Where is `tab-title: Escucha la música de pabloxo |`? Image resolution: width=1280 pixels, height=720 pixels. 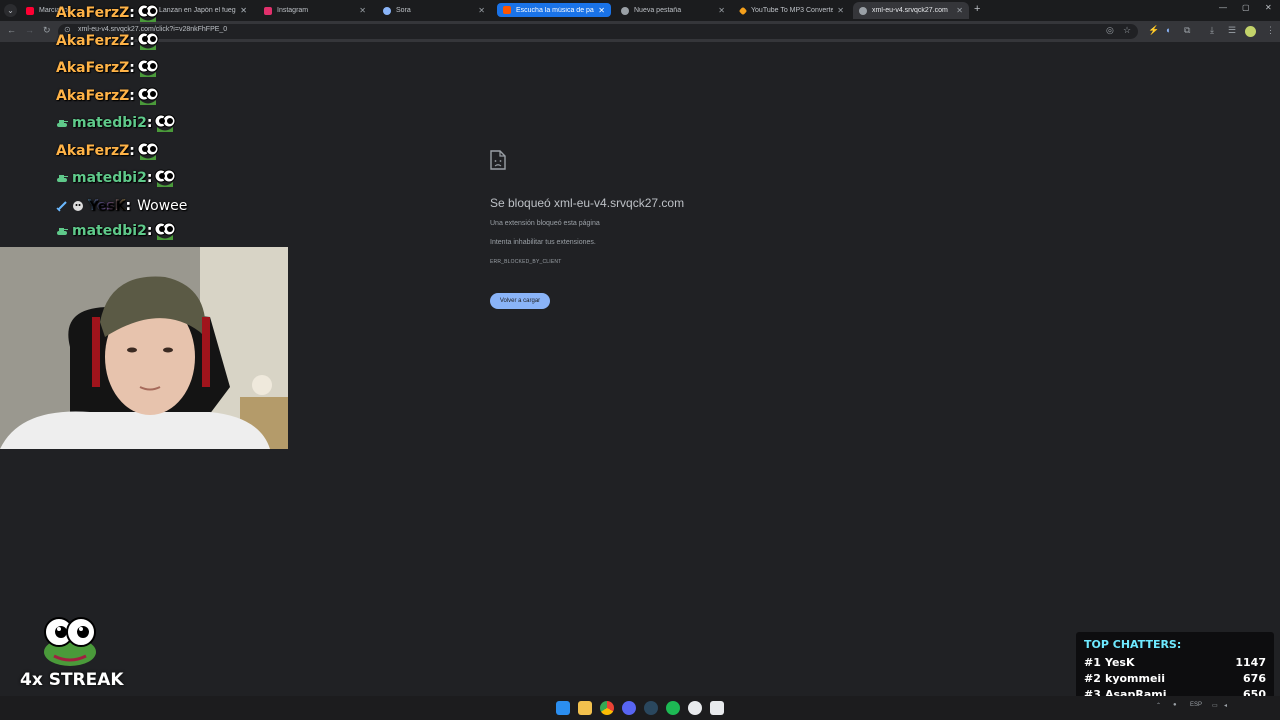
tab-title: Escucha la música de pabloxo | is located at coordinates (555, 10).